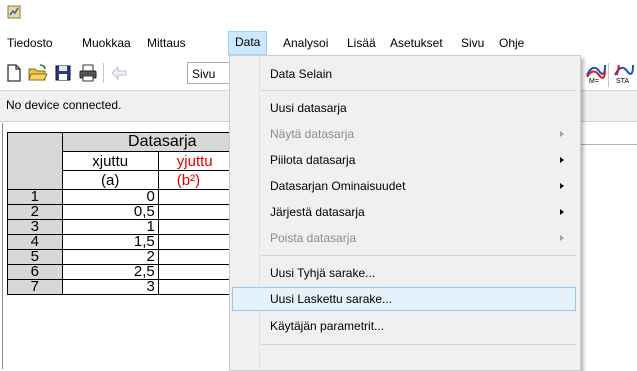  I want to click on menu-sivu: Sivu, so click(472, 43).